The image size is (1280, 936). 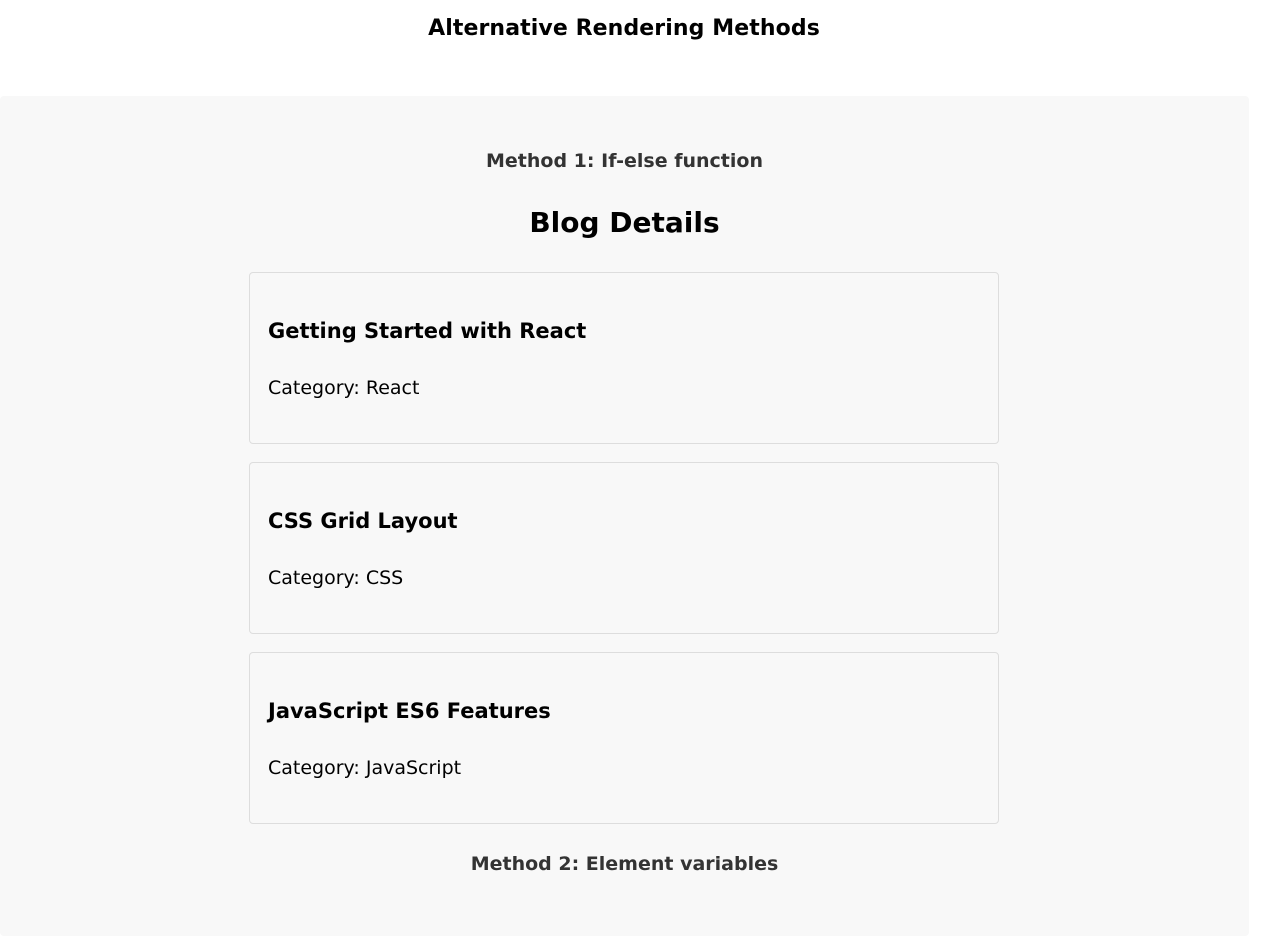 I want to click on blog-card-title: Getting Started with React, so click(x=427, y=331).